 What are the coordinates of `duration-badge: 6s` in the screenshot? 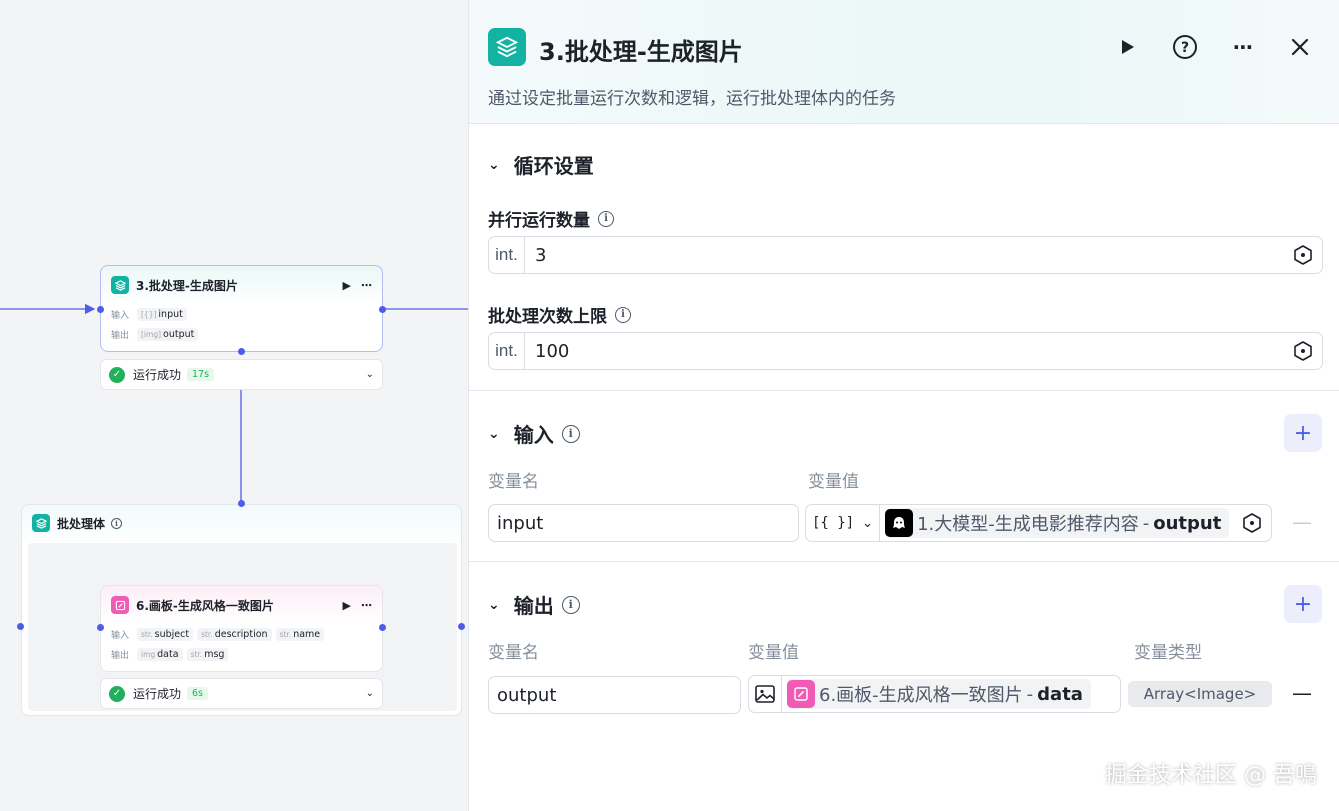 It's located at (198, 693).